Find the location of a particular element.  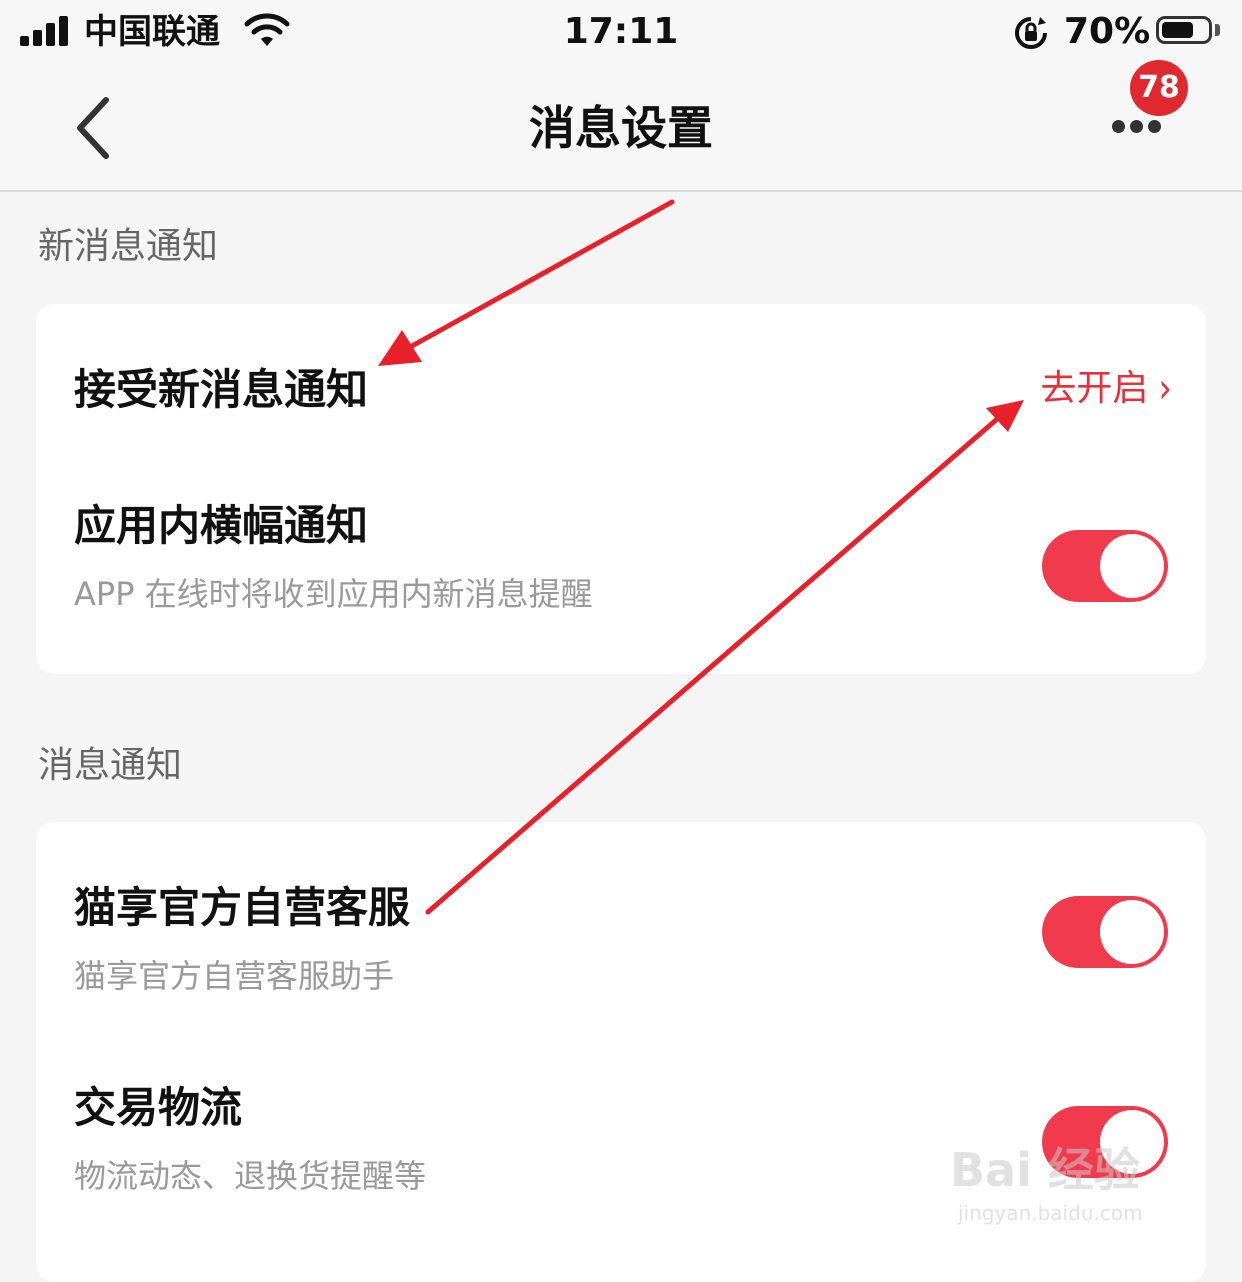

battery-percent: 70% is located at coordinates (1107, 31).